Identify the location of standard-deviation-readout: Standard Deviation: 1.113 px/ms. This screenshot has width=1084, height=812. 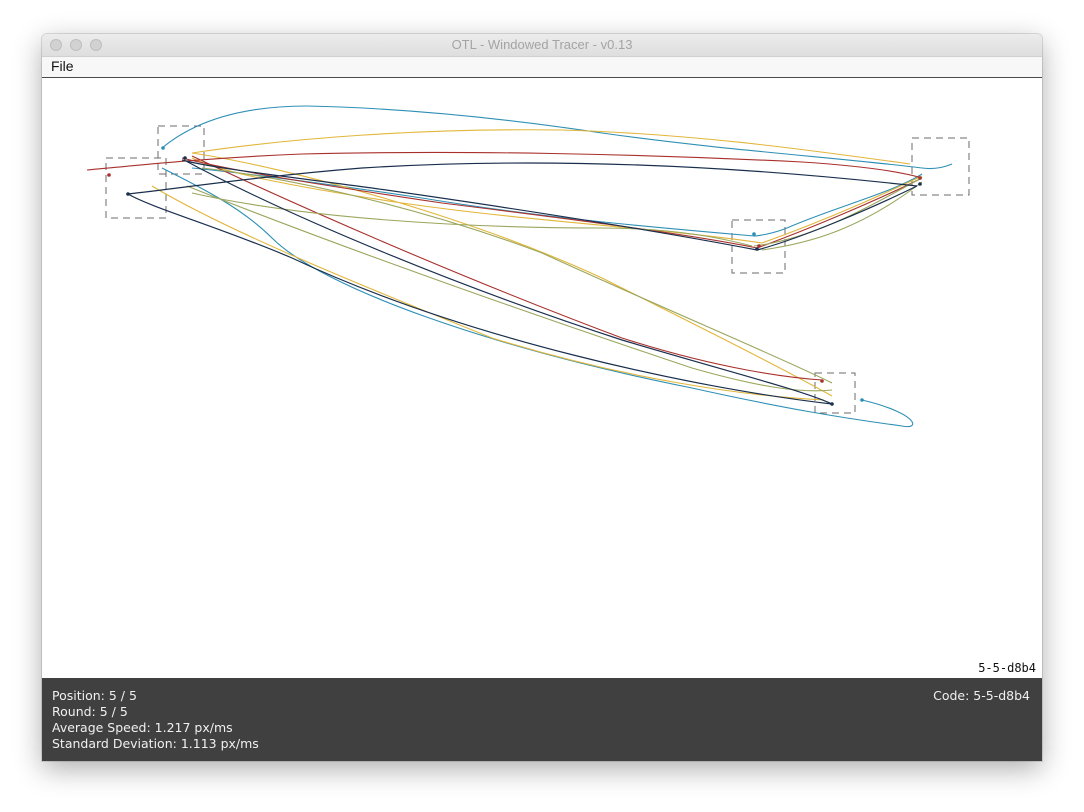
(155, 743).